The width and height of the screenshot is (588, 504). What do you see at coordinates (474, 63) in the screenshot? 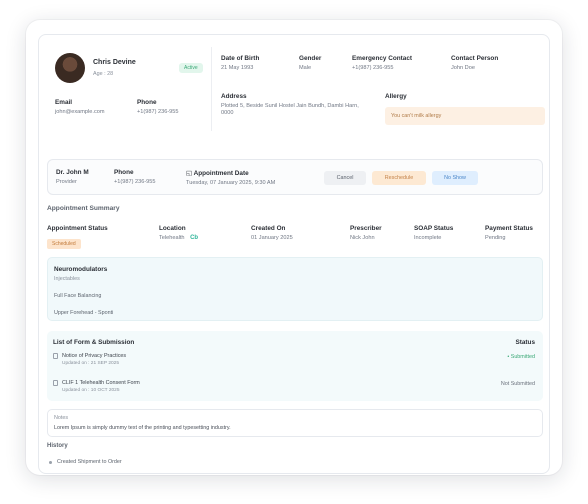
I see `contact-person-field: Contact Person John Doe` at bounding box center [474, 63].